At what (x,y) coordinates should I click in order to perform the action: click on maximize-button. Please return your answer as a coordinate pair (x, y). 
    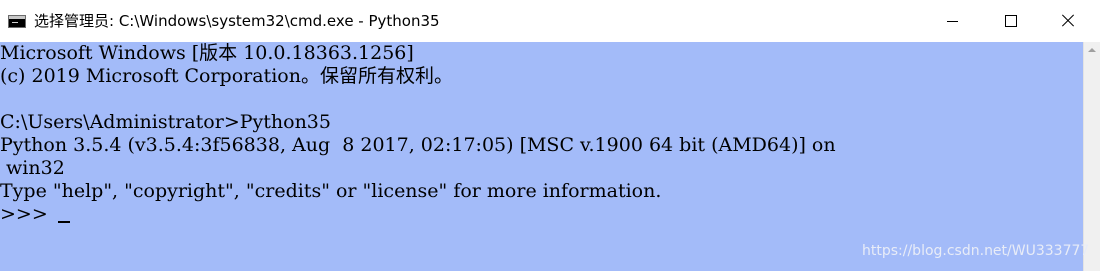
    Looking at the image, I should click on (1011, 21).